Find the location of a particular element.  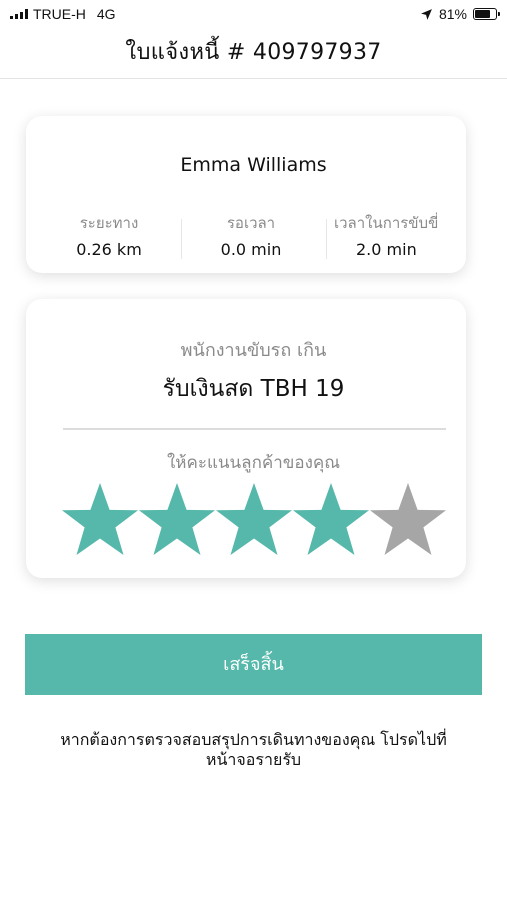

battery-icon is located at coordinates (486, 14).